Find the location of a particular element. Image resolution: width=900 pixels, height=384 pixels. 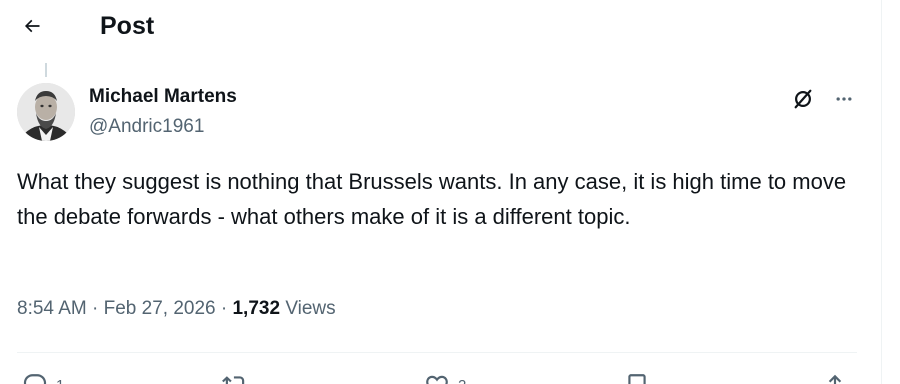

repost-button is located at coordinates (235, 377).